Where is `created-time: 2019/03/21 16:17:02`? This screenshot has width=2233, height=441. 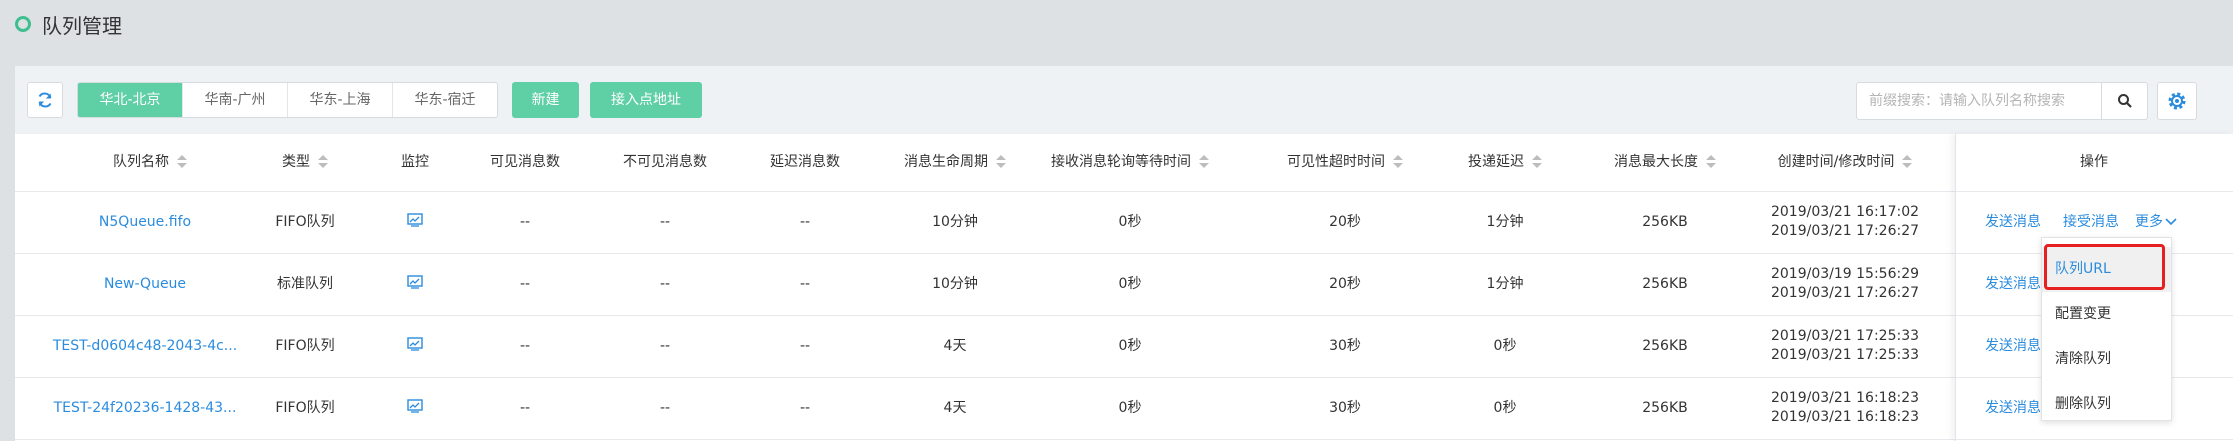
created-time: 2019/03/21 16:17:02 is located at coordinates (1845, 212).